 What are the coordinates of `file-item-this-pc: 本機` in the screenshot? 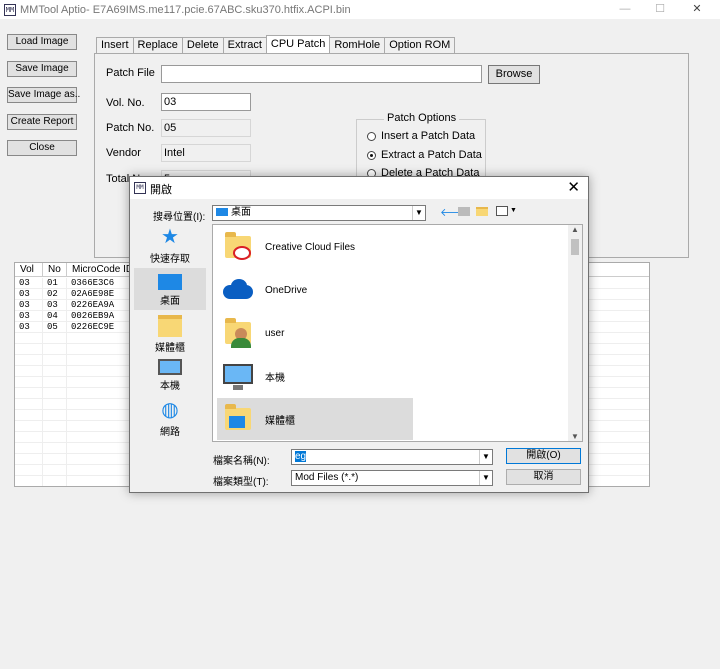 It's located at (315, 376).